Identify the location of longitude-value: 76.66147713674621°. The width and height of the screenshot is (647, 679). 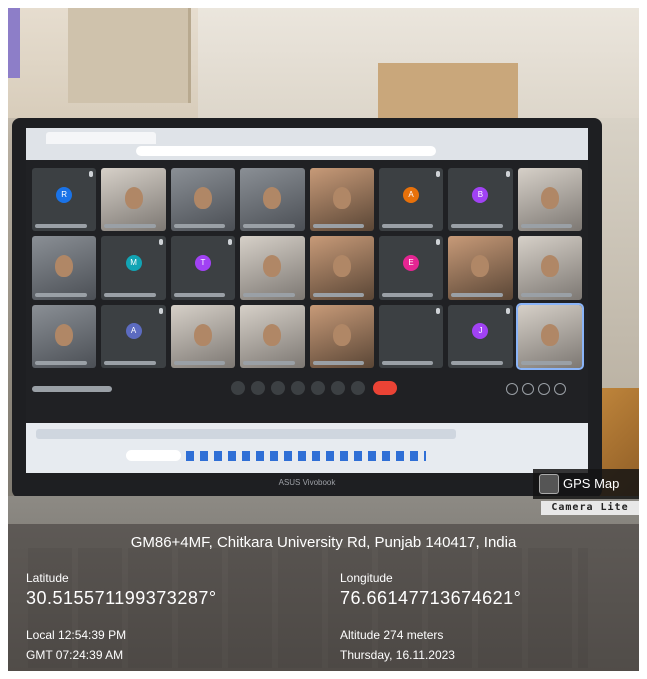
(431, 598).